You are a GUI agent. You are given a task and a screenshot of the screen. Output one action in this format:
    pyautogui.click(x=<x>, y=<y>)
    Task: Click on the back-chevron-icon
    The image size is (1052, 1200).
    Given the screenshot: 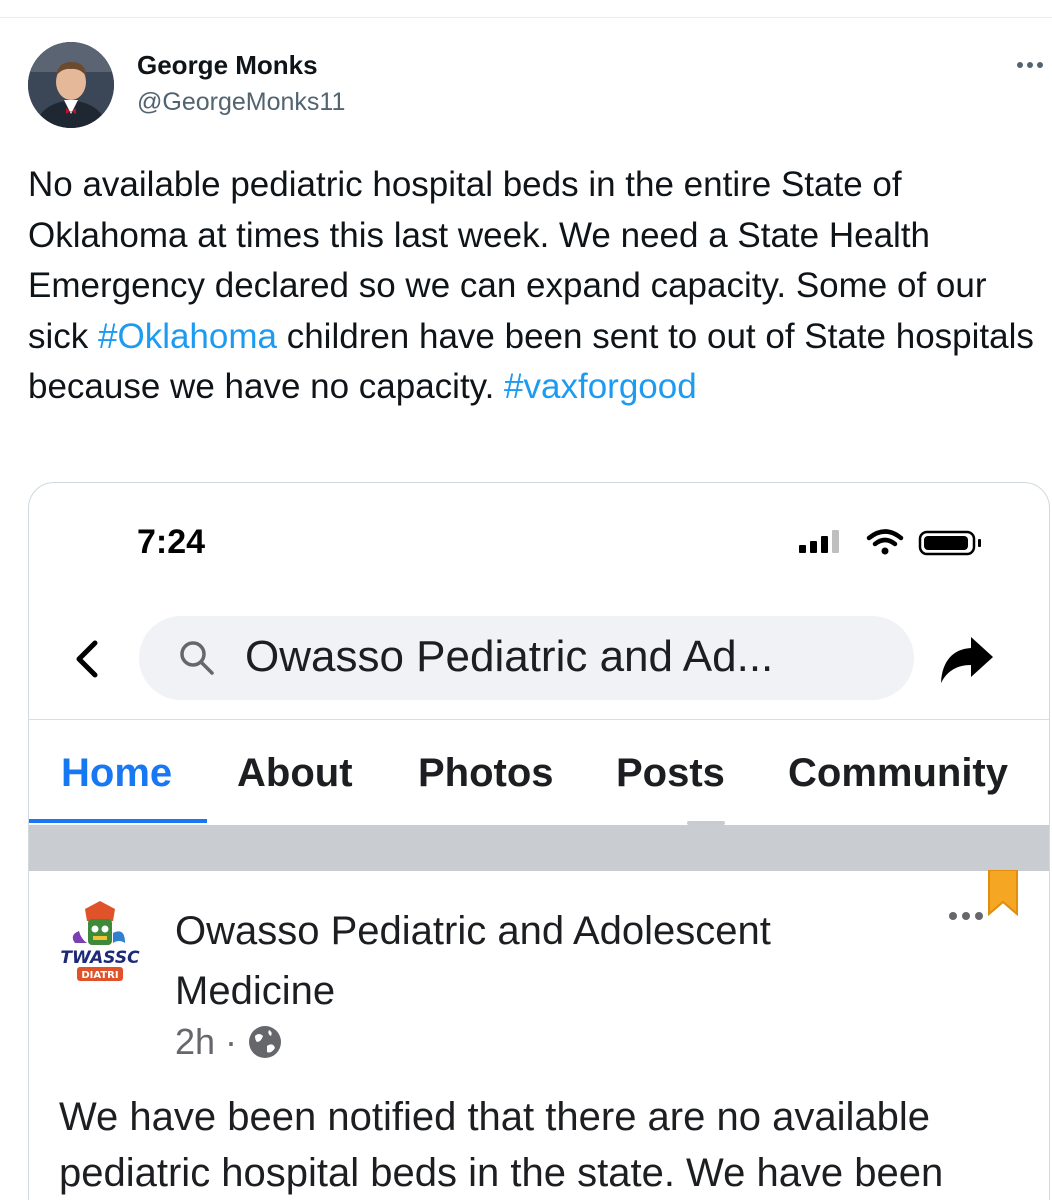 What is the action you would take?
    pyautogui.click(x=87, y=659)
    